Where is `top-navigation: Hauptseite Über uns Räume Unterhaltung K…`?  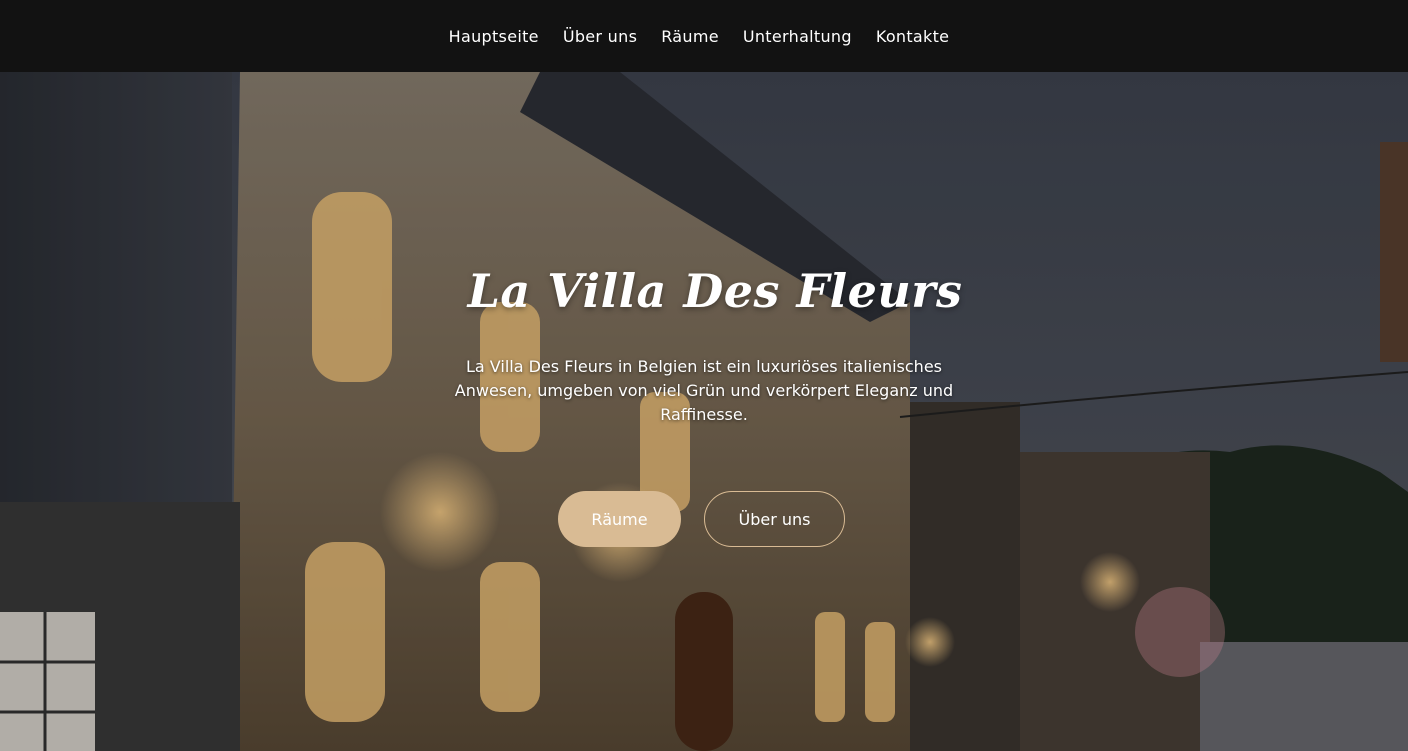
top-navigation: Hauptseite Über uns Räume Unterhaltung K… is located at coordinates (704, 36).